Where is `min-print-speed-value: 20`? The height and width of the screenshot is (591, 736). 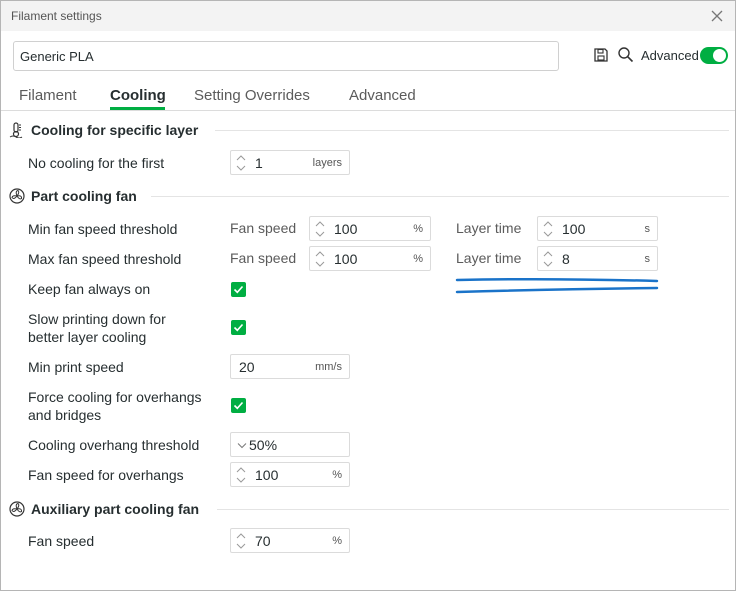
min-print-speed-value: 20 is located at coordinates (247, 367).